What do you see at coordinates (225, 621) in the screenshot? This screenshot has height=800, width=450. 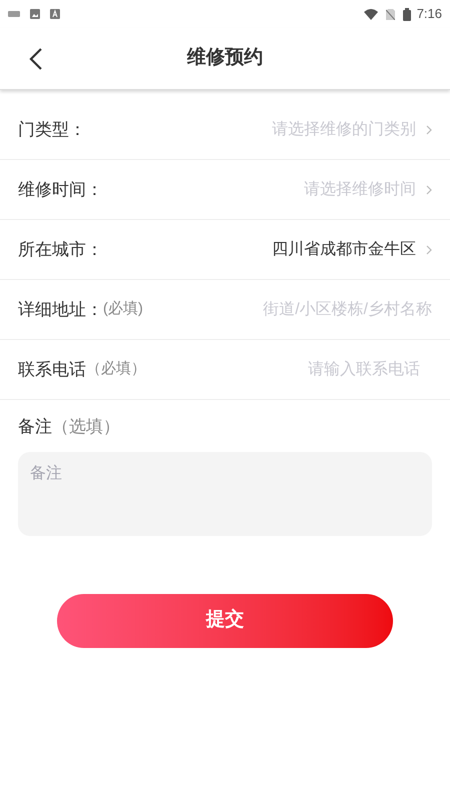 I see `submit-button: 提交` at bounding box center [225, 621].